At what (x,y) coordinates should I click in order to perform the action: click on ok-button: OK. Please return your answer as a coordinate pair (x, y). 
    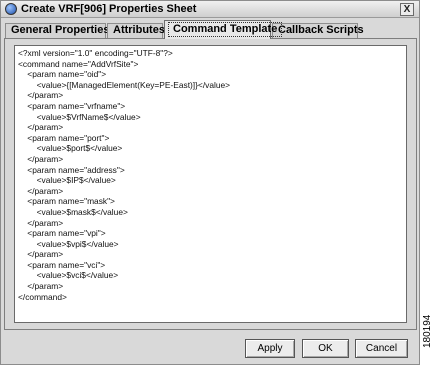
    Looking at the image, I should click on (325, 348).